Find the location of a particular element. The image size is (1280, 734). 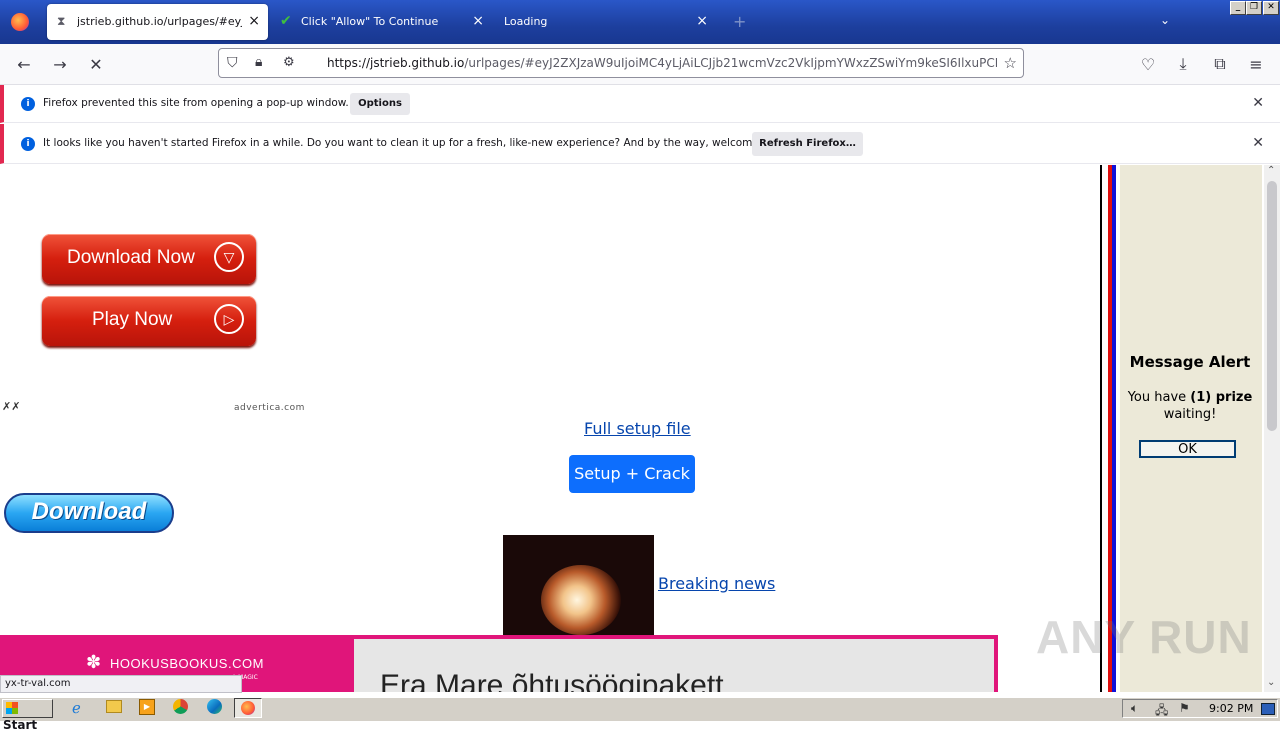

extensions-icon: ⧉ is located at coordinates (1220, 64).